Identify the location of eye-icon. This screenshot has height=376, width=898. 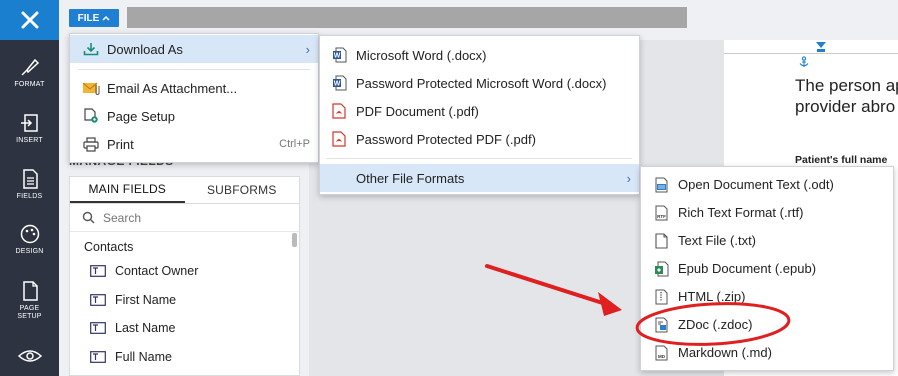
(29, 356).